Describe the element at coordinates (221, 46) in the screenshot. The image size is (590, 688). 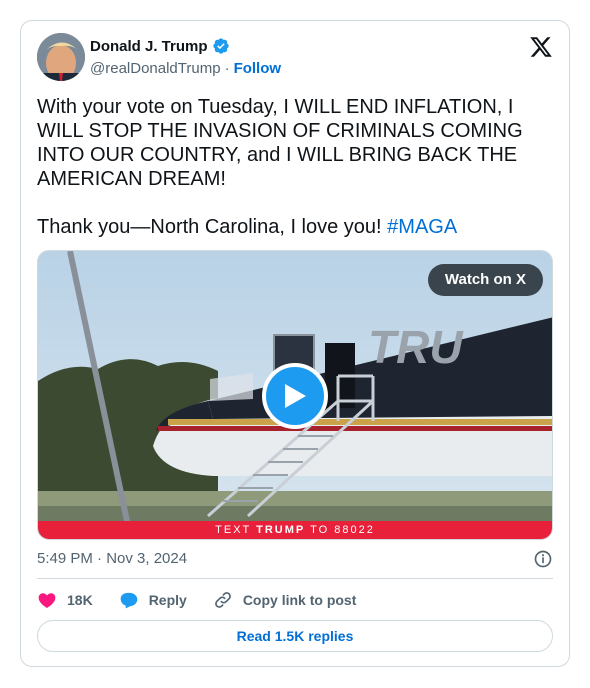
I see `verified-badge-icon` at that location.